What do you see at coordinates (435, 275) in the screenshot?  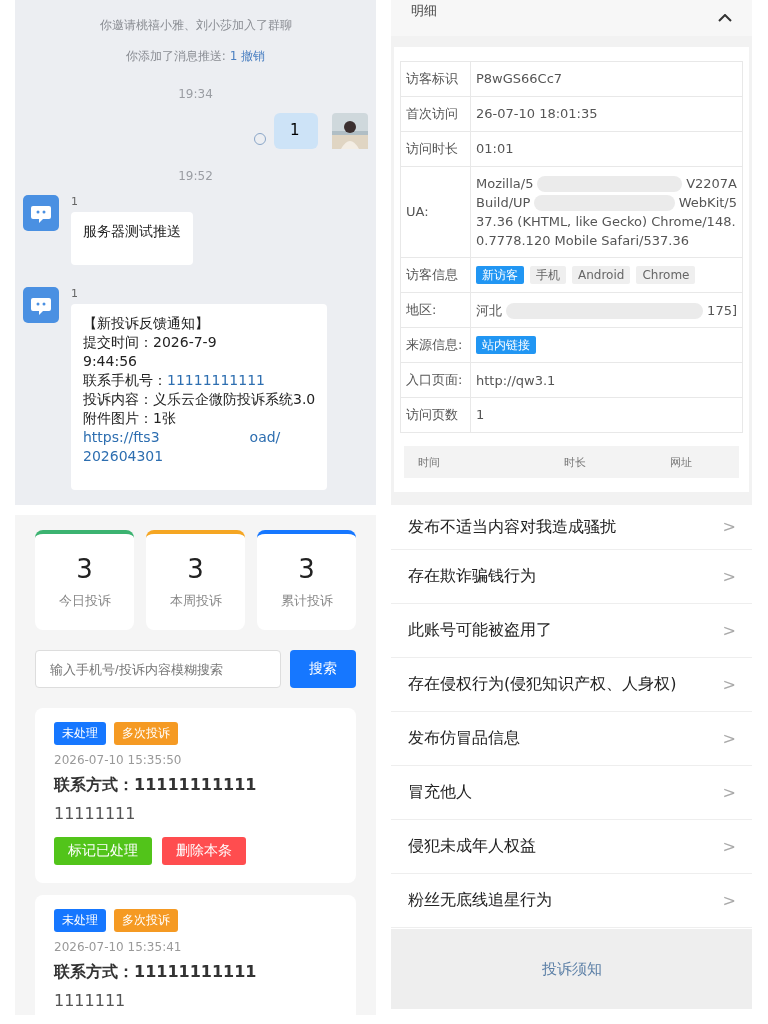 I see `table-cell: 访客信息` at bounding box center [435, 275].